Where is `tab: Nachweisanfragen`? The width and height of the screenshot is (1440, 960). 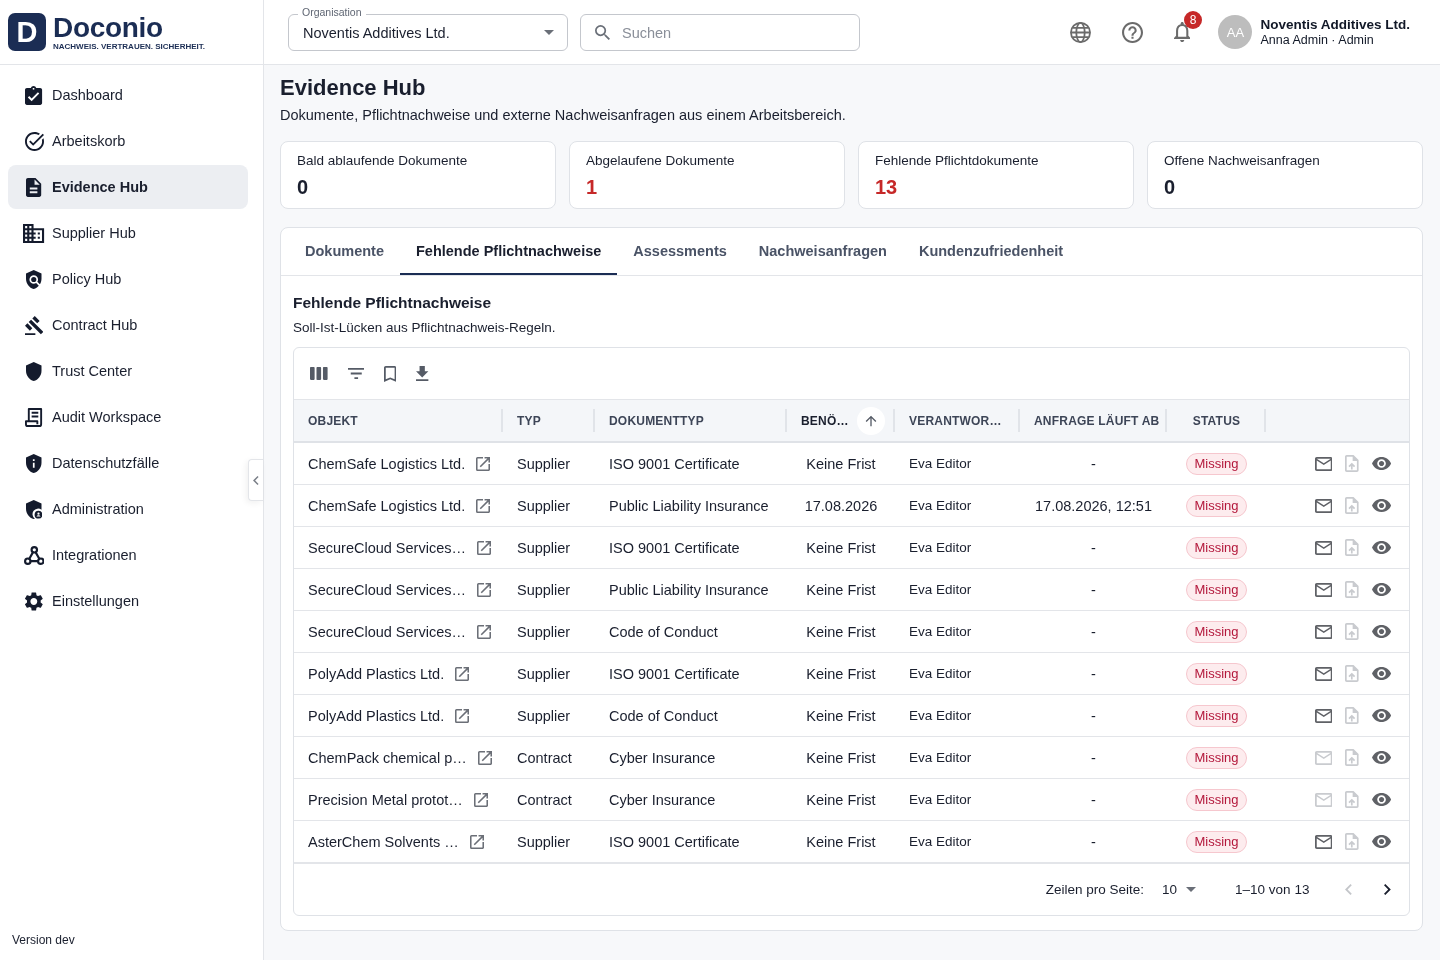 tab: Nachweisanfragen is located at coordinates (822, 251).